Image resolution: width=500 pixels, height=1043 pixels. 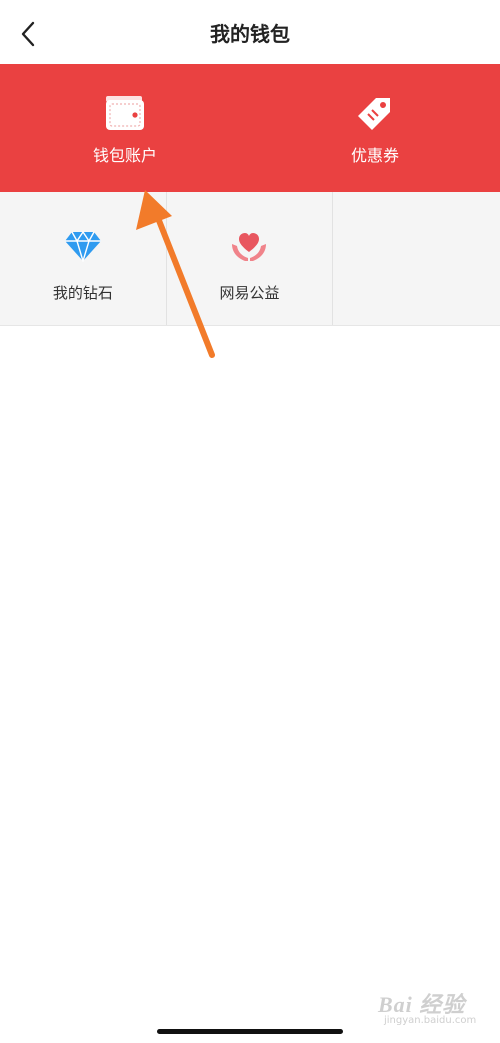 I want to click on coupon-label: 优惠券, so click(x=374, y=155).